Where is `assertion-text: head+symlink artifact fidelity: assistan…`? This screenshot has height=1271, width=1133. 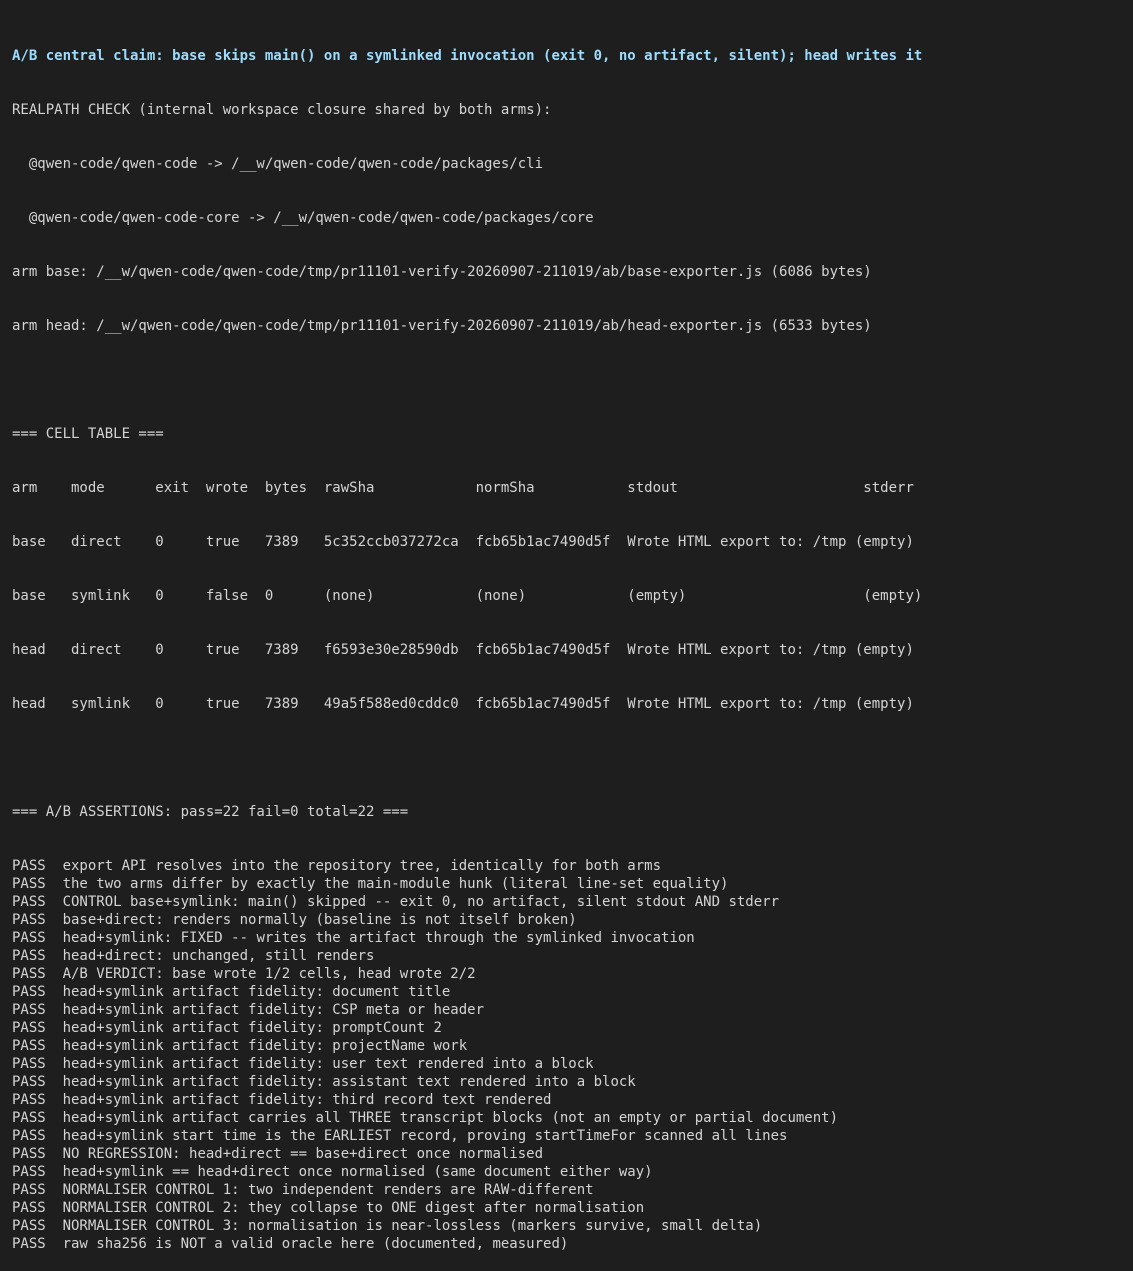 assertion-text: head+symlink artifact fidelity: assistan… is located at coordinates (349, 1082).